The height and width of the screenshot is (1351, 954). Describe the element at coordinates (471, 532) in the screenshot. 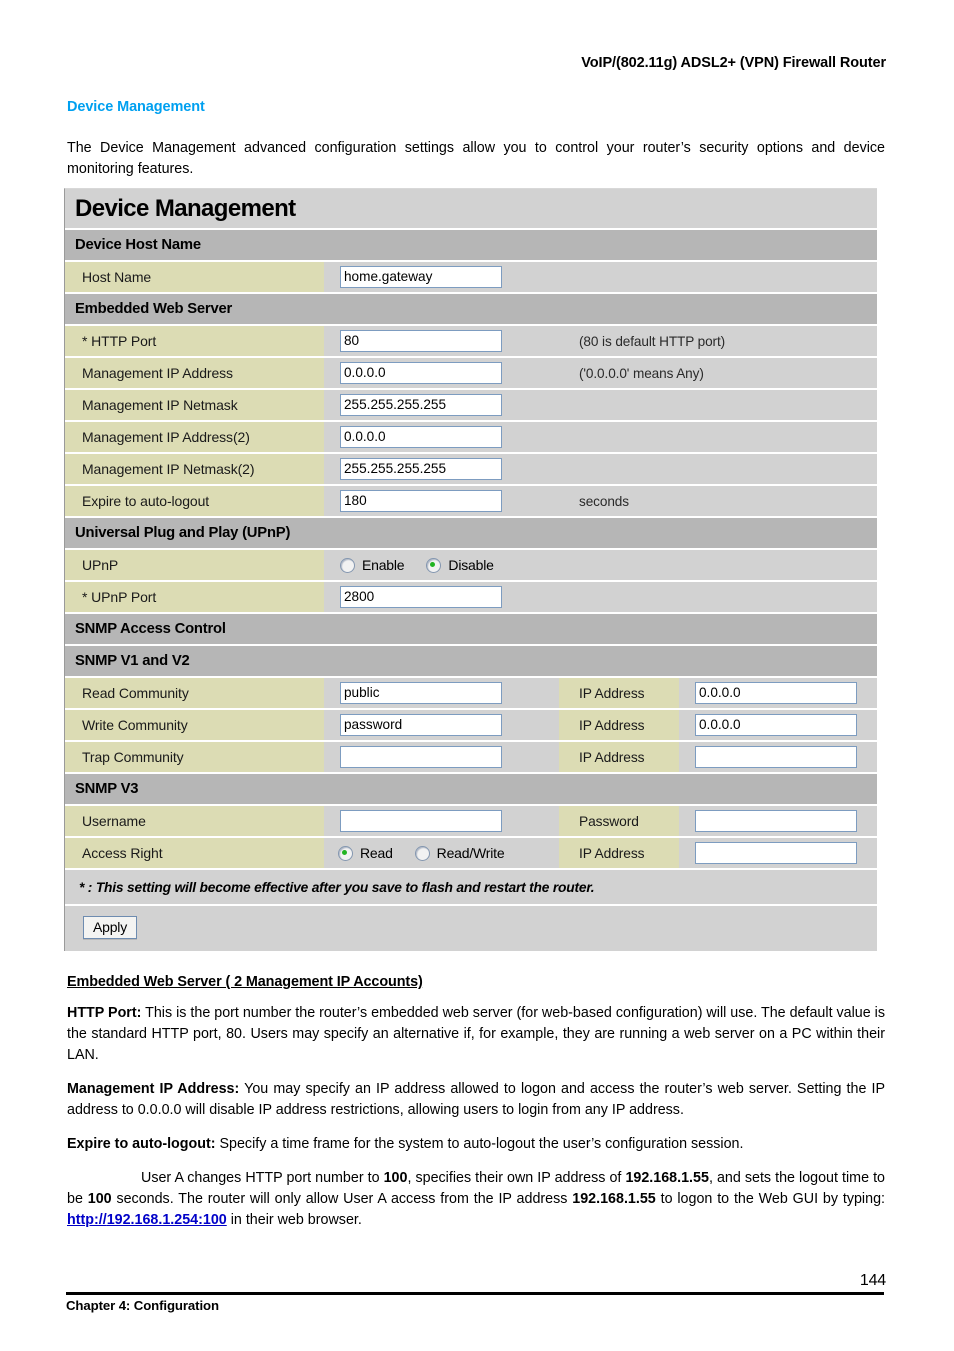

I see `section-header-upnp: Universal Plug and Play (UPnP)` at that location.